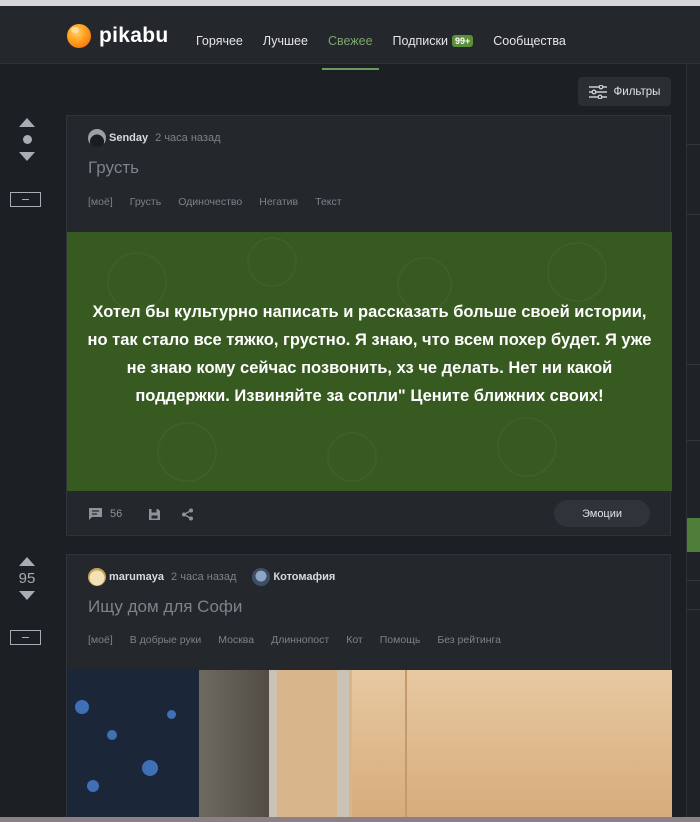 The height and width of the screenshot is (822, 700). I want to click on pikabu-logo: pikabu, so click(117, 36).